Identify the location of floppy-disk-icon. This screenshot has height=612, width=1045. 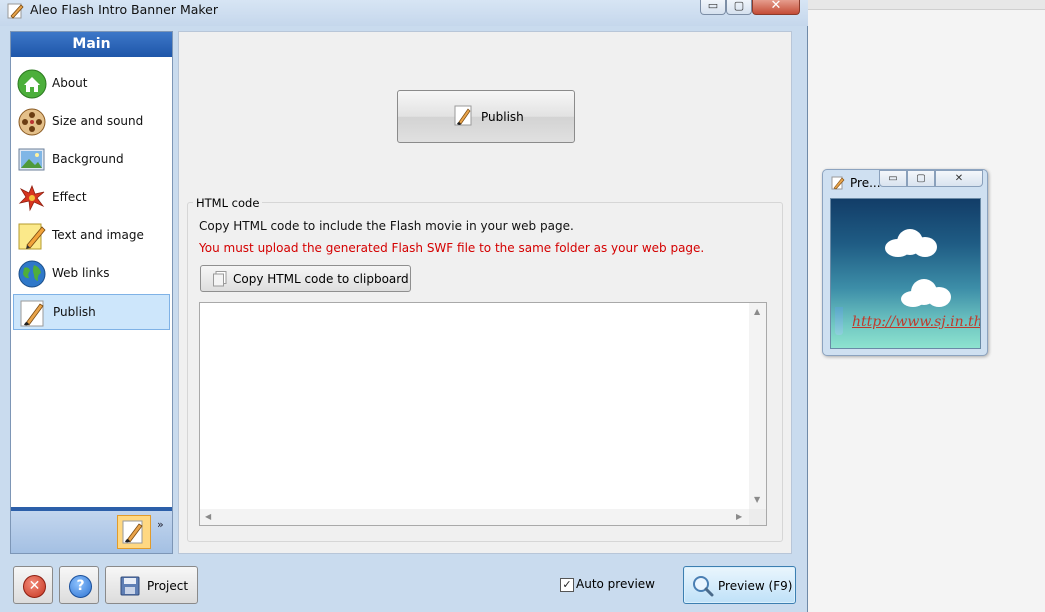
(130, 586).